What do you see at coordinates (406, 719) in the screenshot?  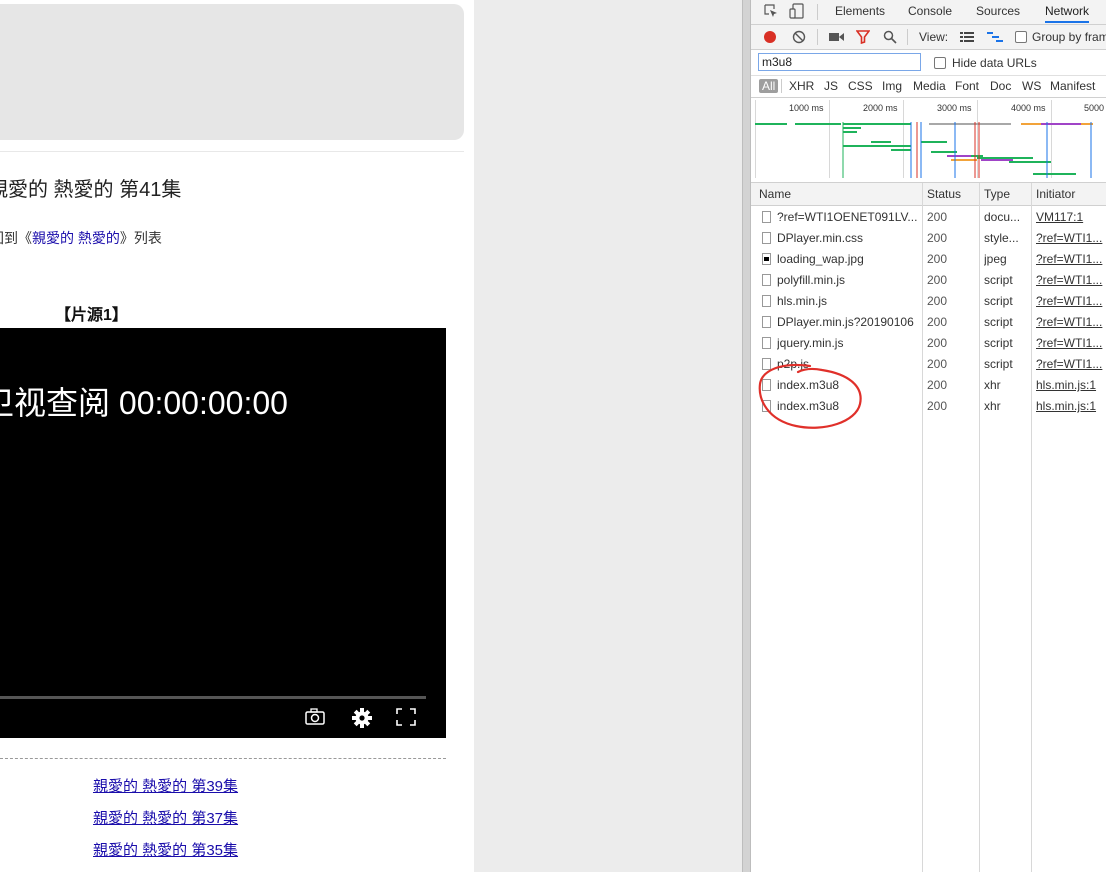 I see `fullscreen-icon` at bounding box center [406, 719].